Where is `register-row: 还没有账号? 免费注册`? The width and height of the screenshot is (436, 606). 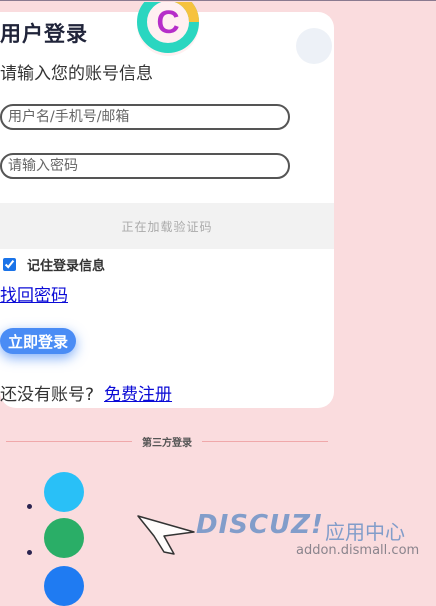 register-row: 还没有账号? 免费注册 is located at coordinates (86, 392).